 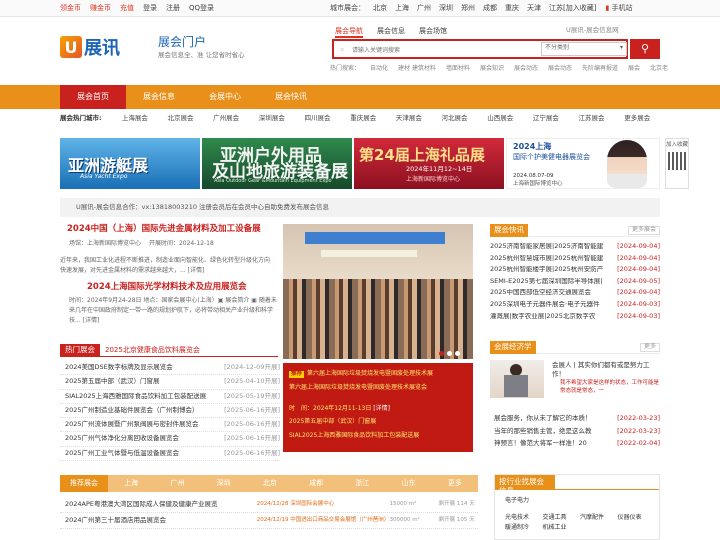 What do you see at coordinates (577, 431) in the screenshot?
I see `list-item: 当年的那些销售主管，绝是这么教 [2022-03-23]` at bounding box center [577, 431].